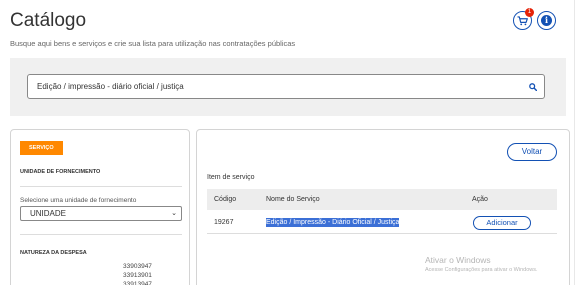 The height and width of the screenshot is (285, 579). I want to click on page-edge-divider, so click(574, 142).